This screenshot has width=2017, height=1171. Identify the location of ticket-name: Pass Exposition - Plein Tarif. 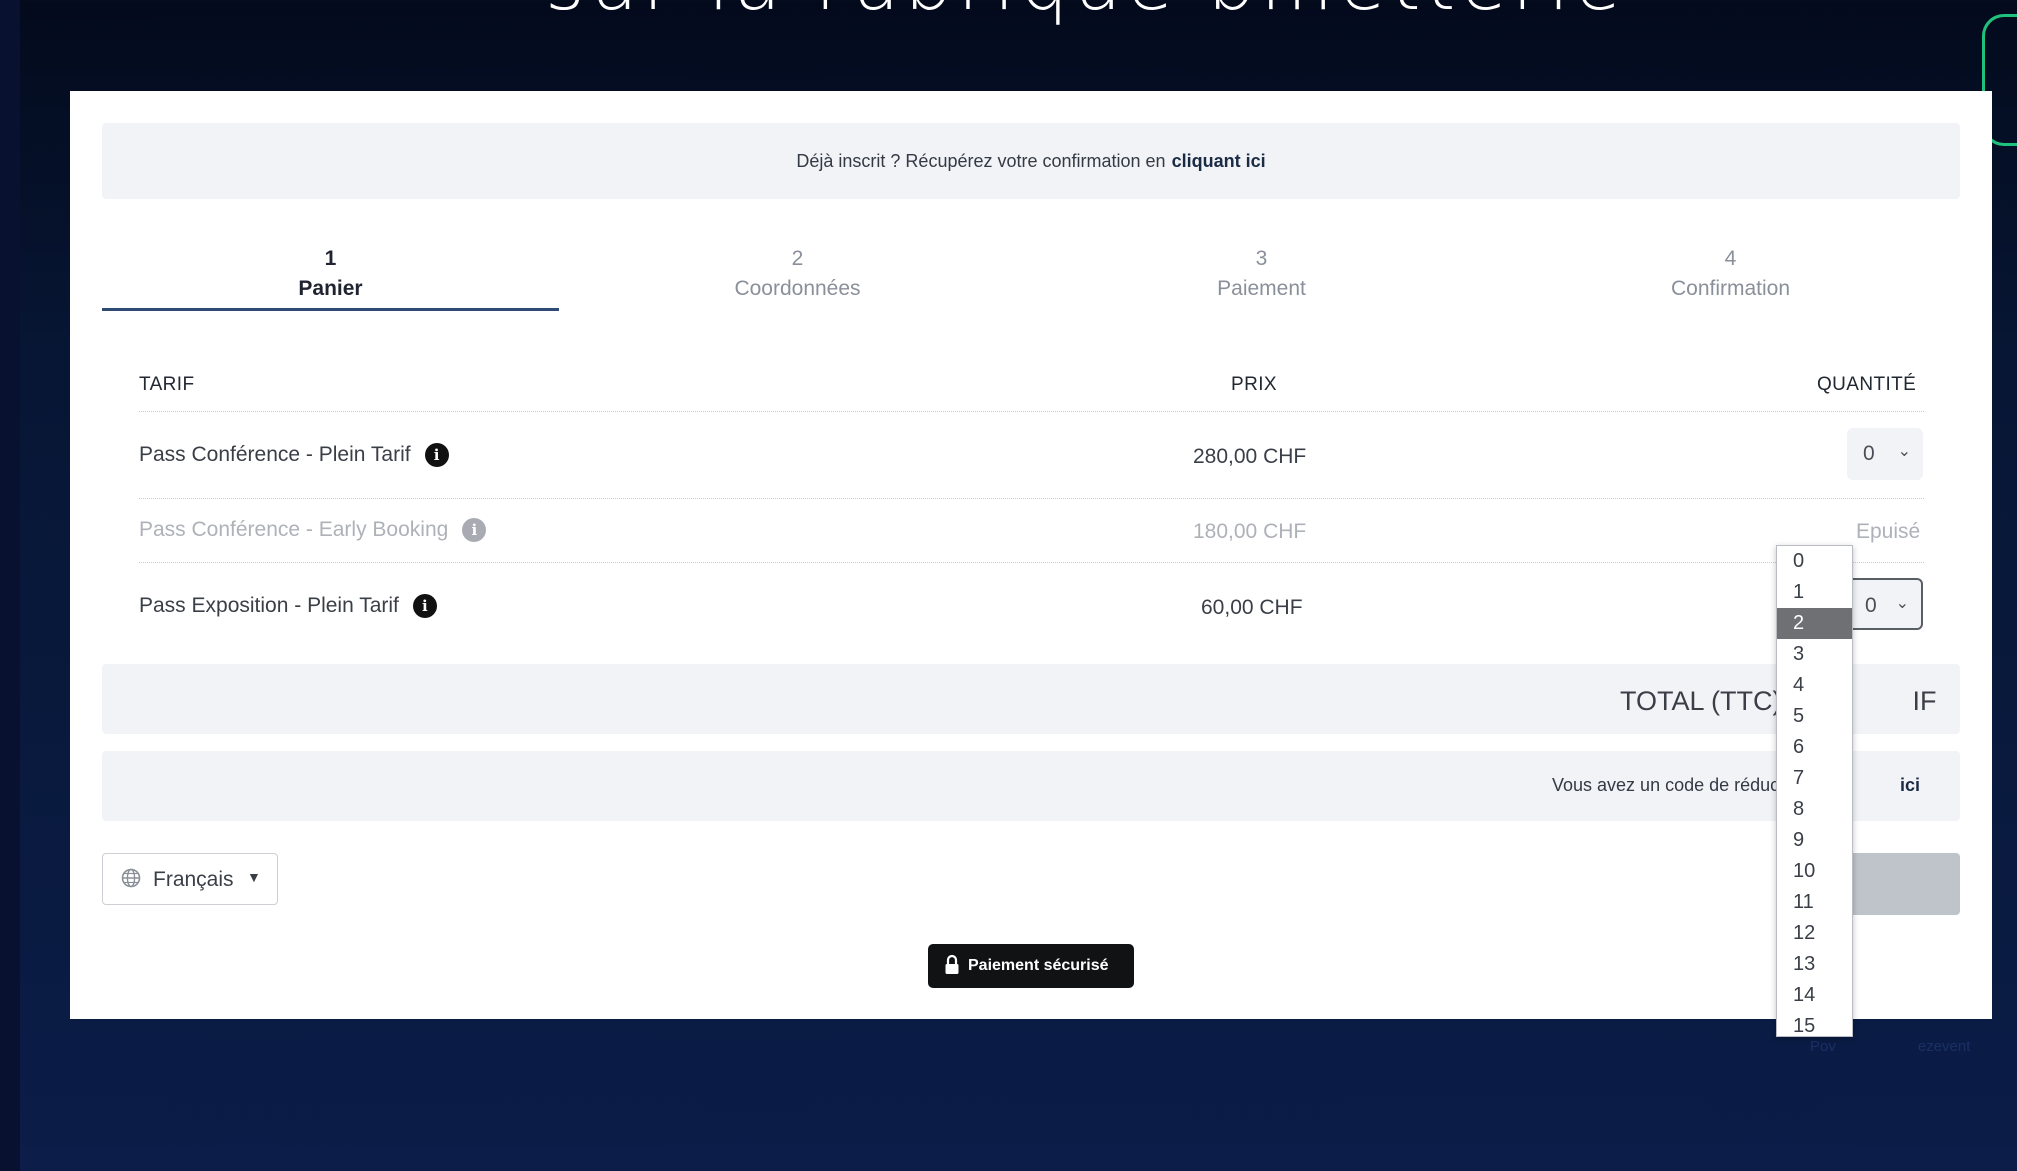
(269, 605).